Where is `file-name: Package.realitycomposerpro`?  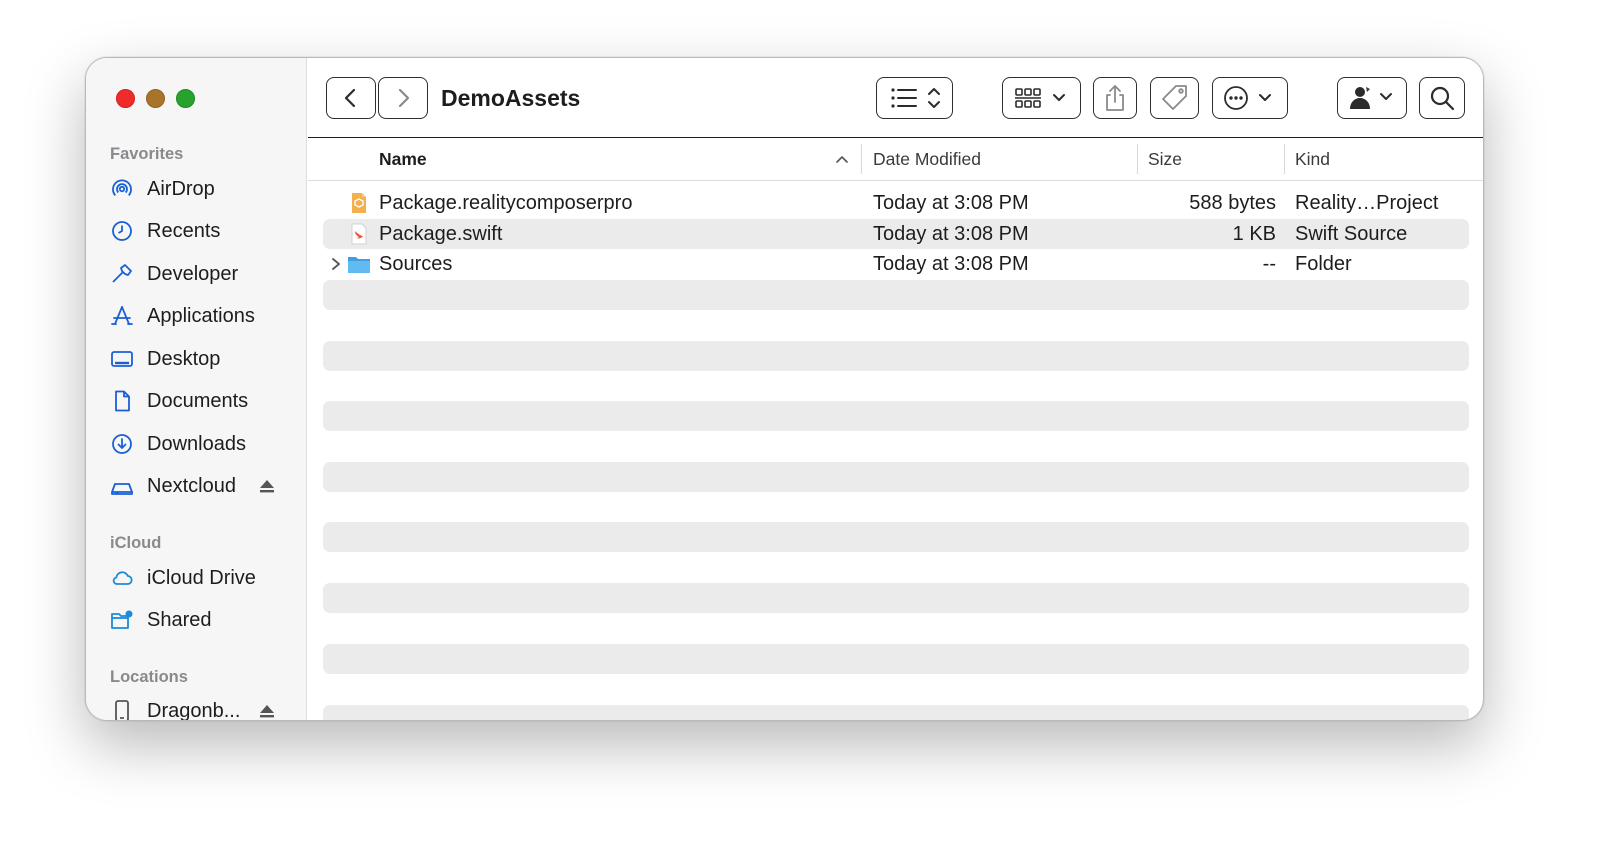
file-name: Package.realitycomposerpro is located at coordinates (506, 203).